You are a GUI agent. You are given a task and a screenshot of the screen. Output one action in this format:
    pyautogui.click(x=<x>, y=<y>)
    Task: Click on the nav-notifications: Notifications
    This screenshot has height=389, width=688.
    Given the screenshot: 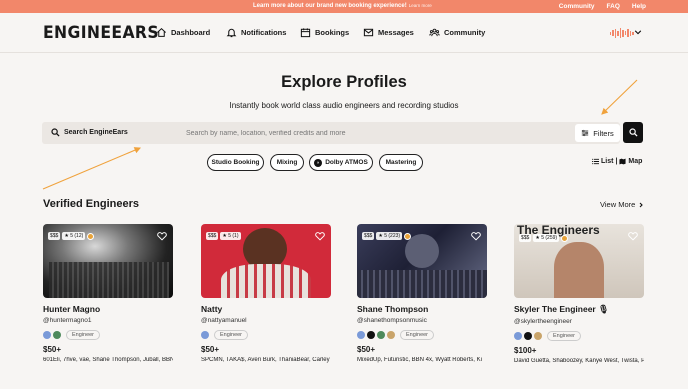 What is the action you would take?
    pyautogui.click(x=256, y=32)
    